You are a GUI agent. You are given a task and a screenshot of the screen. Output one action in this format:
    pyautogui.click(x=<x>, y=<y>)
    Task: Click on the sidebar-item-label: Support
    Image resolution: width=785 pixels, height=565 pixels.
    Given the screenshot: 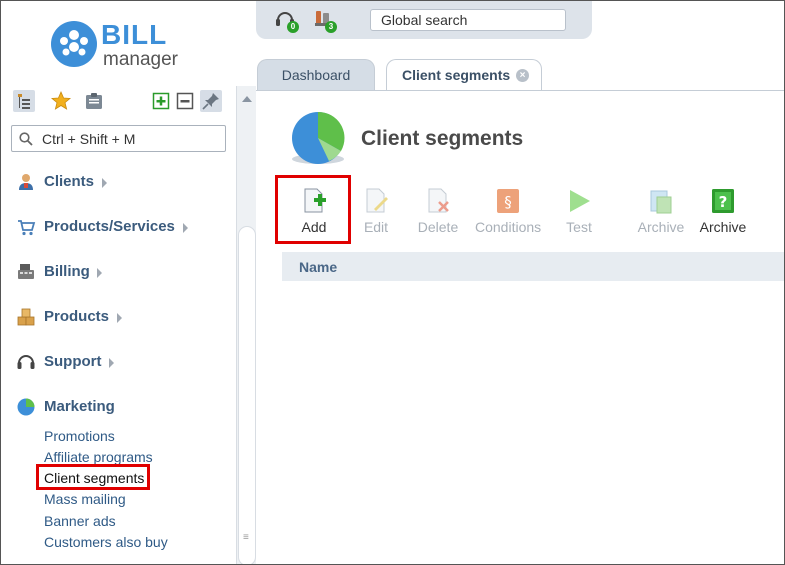 What is the action you would take?
    pyautogui.click(x=73, y=361)
    